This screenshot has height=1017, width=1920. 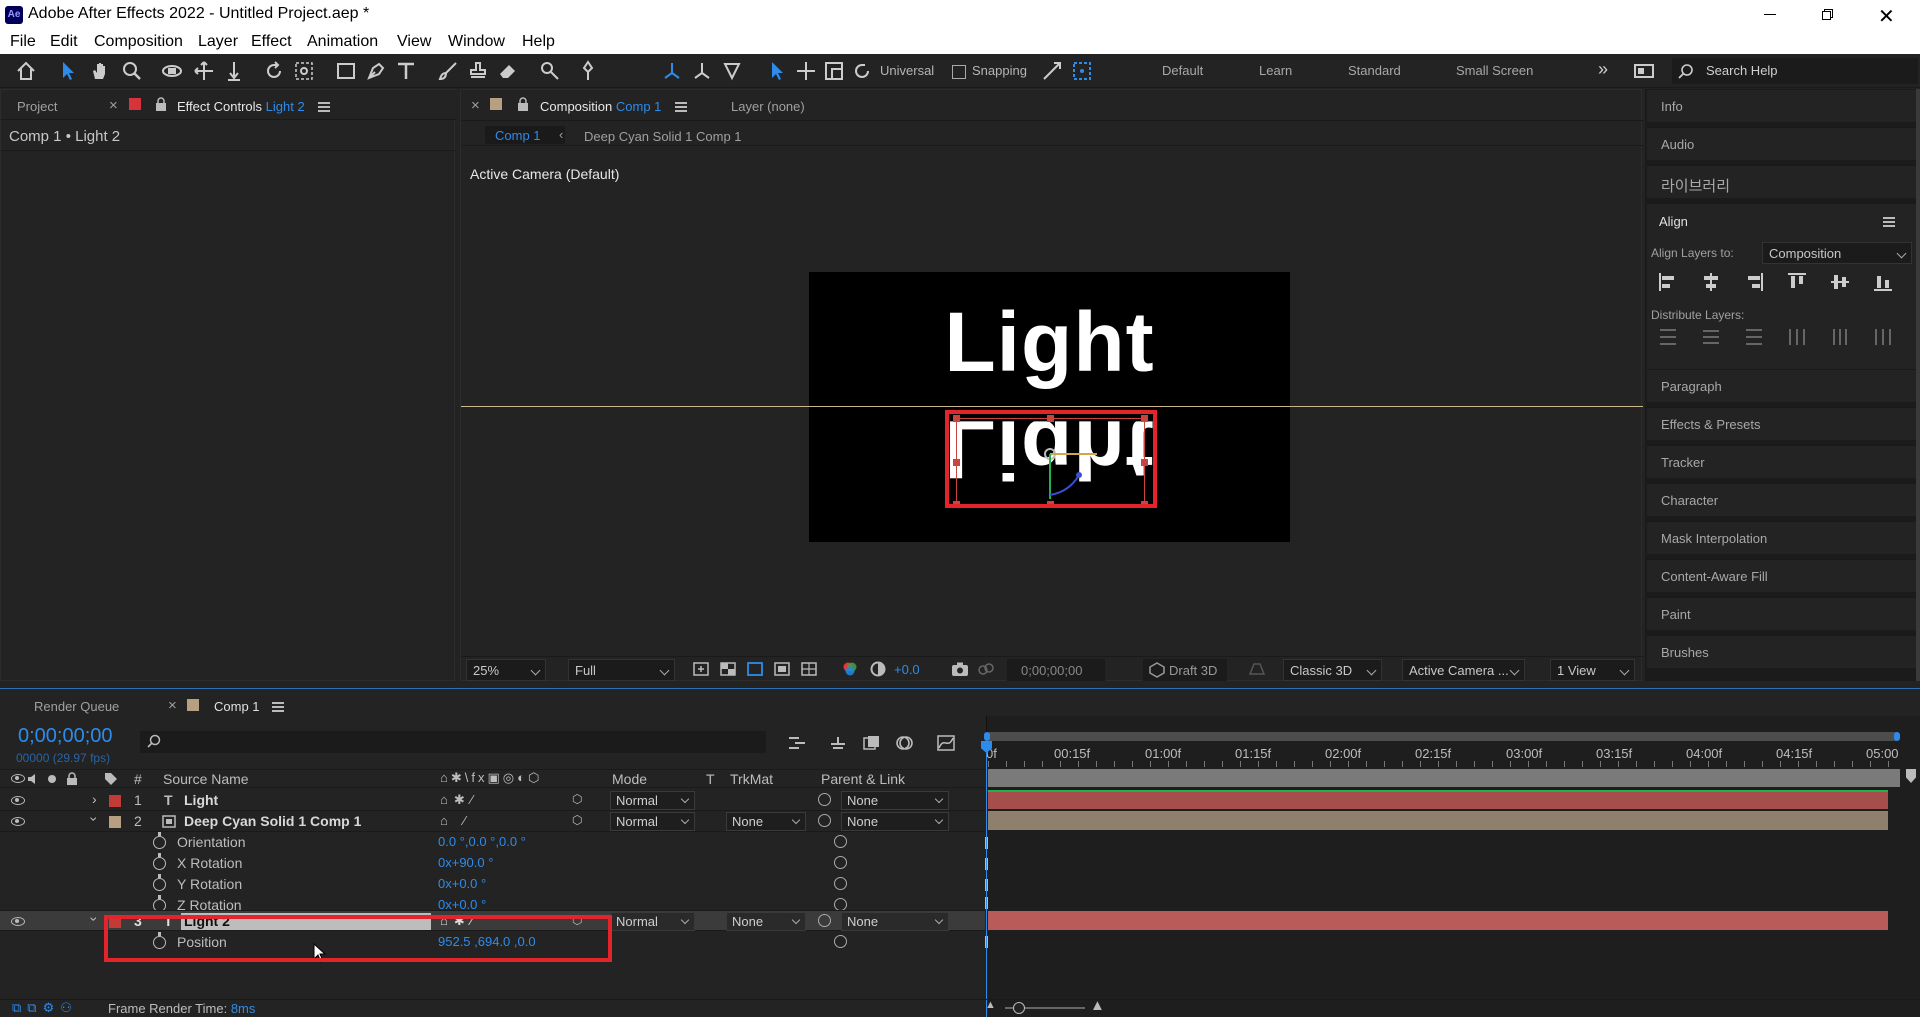 What do you see at coordinates (1185, 670) in the screenshot?
I see `draft-3d-toggle: Draft 3D` at bounding box center [1185, 670].